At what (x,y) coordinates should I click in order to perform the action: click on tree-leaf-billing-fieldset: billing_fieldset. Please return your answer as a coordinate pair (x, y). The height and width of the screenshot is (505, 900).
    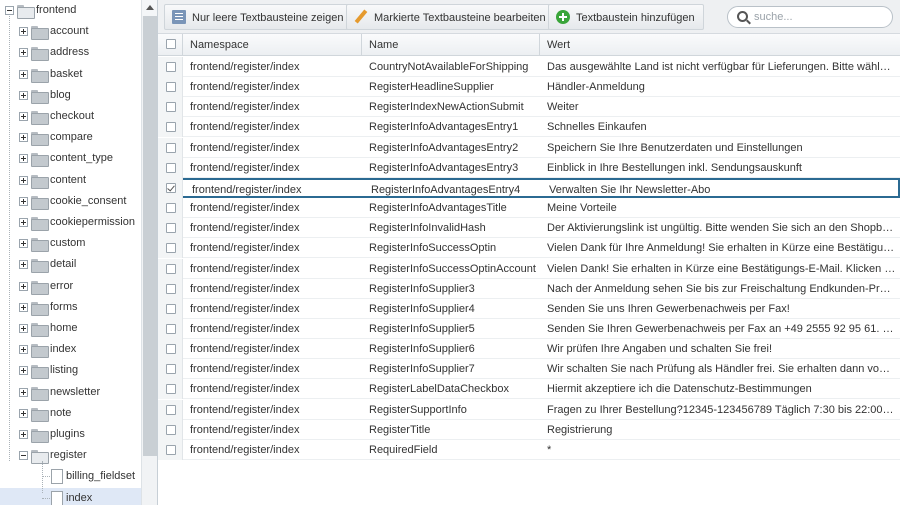
    Looking at the image, I should click on (70, 476).